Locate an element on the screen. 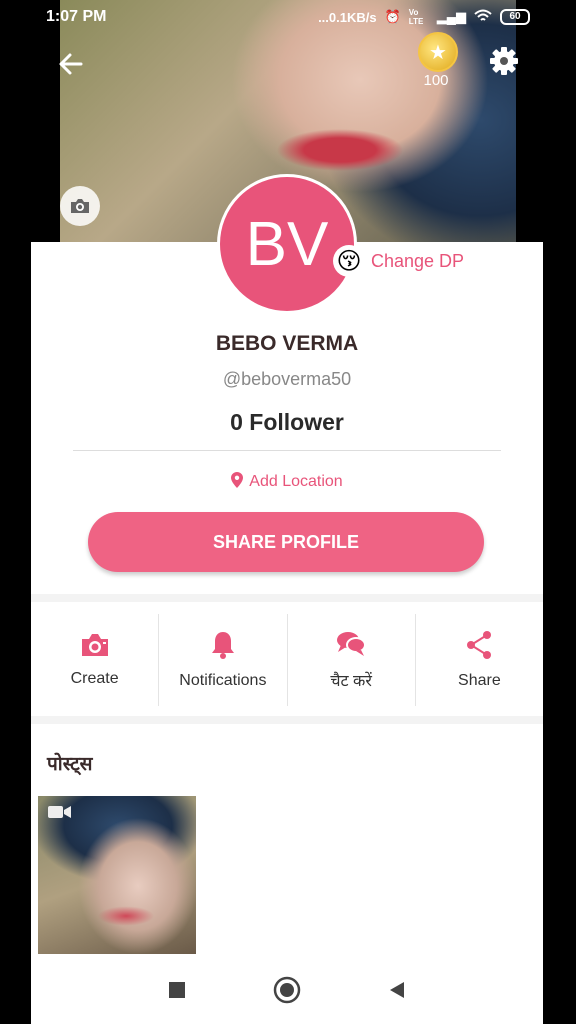 The width and height of the screenshot is (576, 1024). post-thumbnail is located at coordinates (117, 875).